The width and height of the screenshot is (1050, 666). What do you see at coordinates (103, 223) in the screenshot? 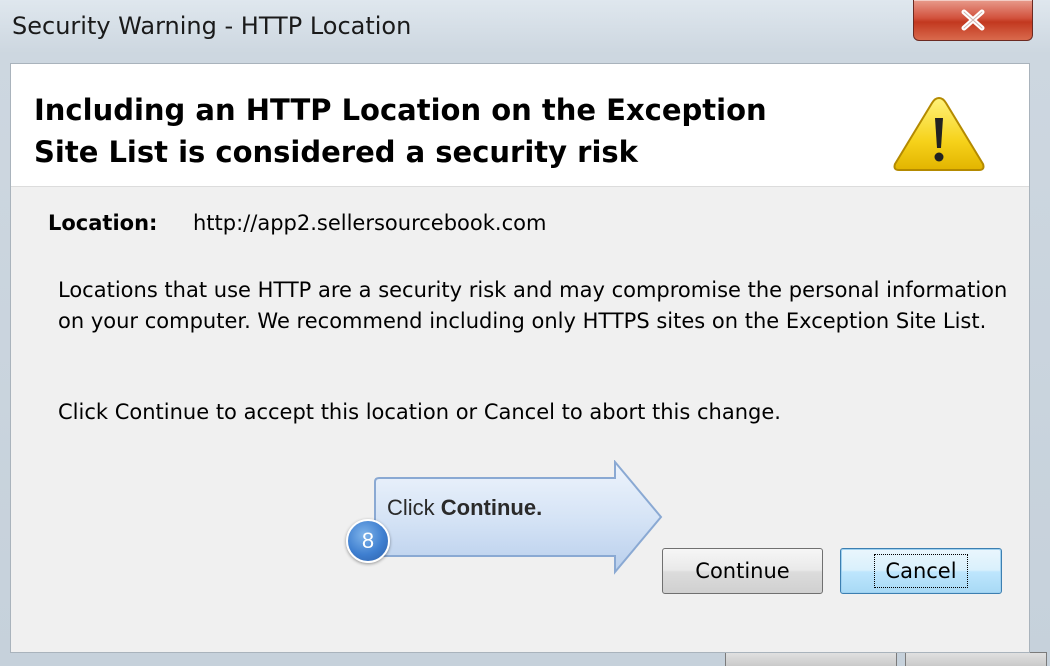
I see `location-label: Location:` at bounding box center [103, 223].